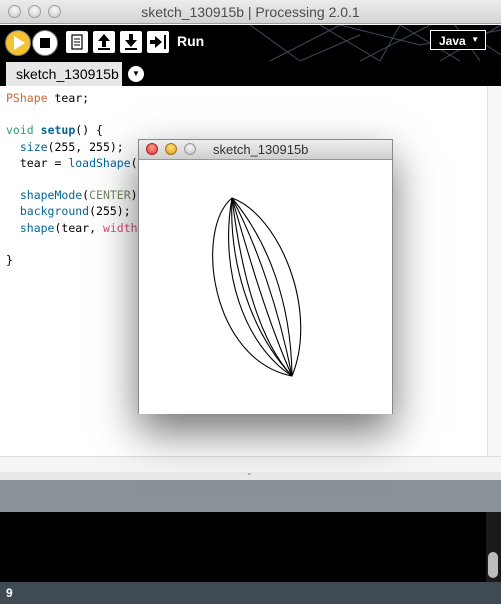  What do you see at coordinates (250, 73) in the screenshot?
I see `tab-bar: sketch_130915b ▼` at bounding box center [250, 73].